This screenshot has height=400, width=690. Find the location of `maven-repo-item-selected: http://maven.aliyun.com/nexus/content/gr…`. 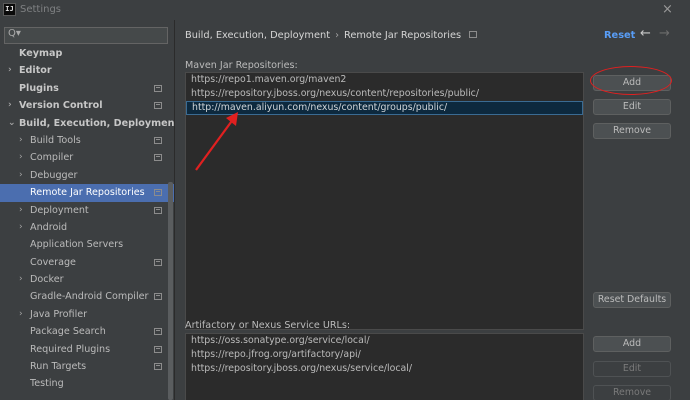

maven-repo-item-selected: http://maven.aliyun.com/nexus/content/gr… is located at coordinates (384, 108).